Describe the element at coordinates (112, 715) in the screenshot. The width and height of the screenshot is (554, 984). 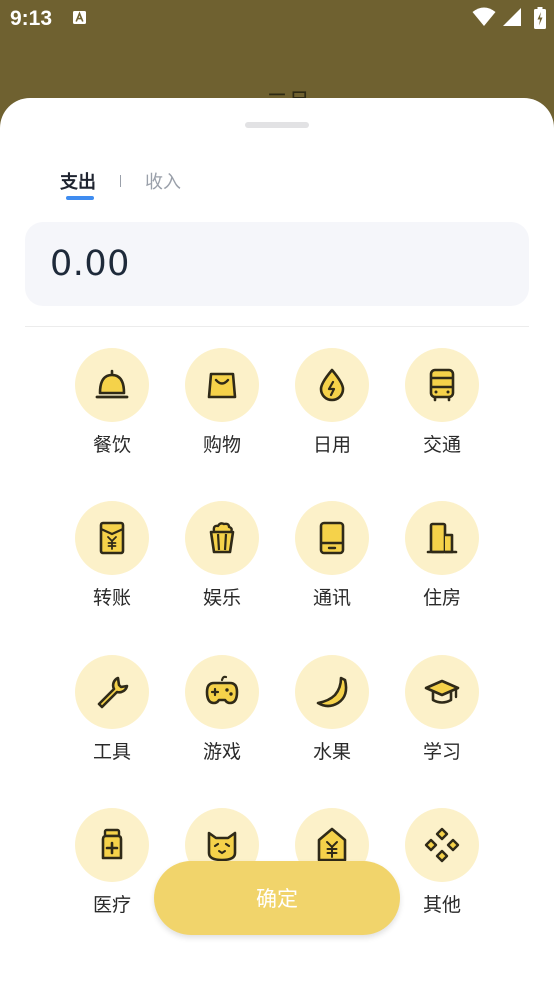
I see `category-tools: 工具` at that location.